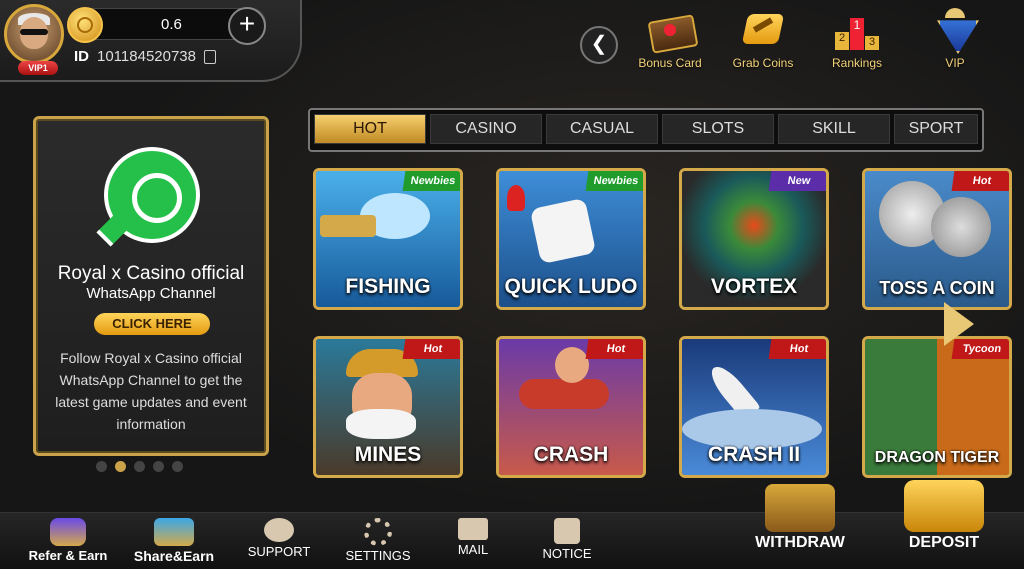 The height and width of the screenshot is (569, 1024). I want to click on badge: New, so click(797, 181).